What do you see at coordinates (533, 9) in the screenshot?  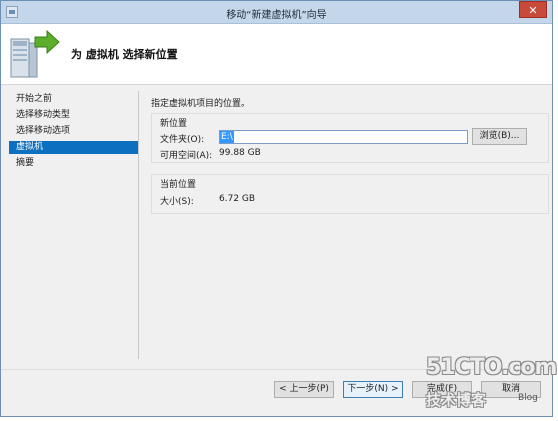 I see `close-button: ✕` at bounding box center [533, 9].